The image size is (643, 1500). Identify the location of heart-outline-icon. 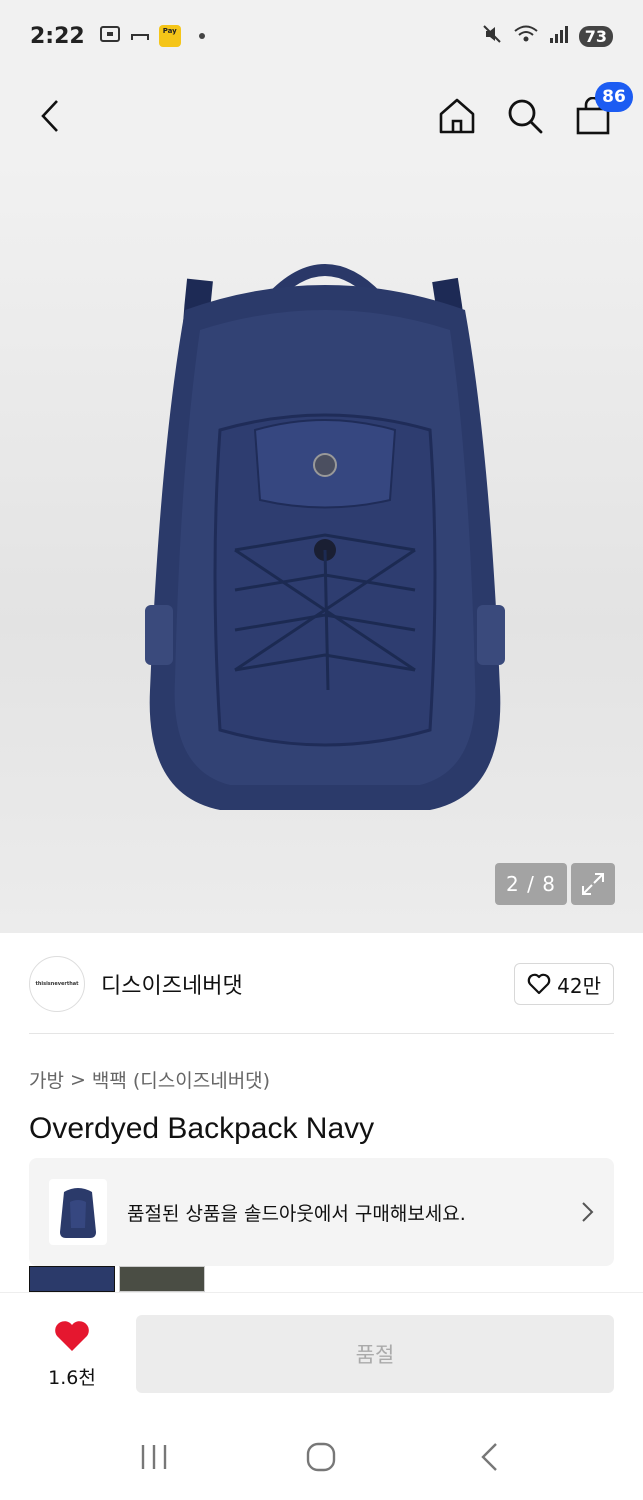
(539, 984).